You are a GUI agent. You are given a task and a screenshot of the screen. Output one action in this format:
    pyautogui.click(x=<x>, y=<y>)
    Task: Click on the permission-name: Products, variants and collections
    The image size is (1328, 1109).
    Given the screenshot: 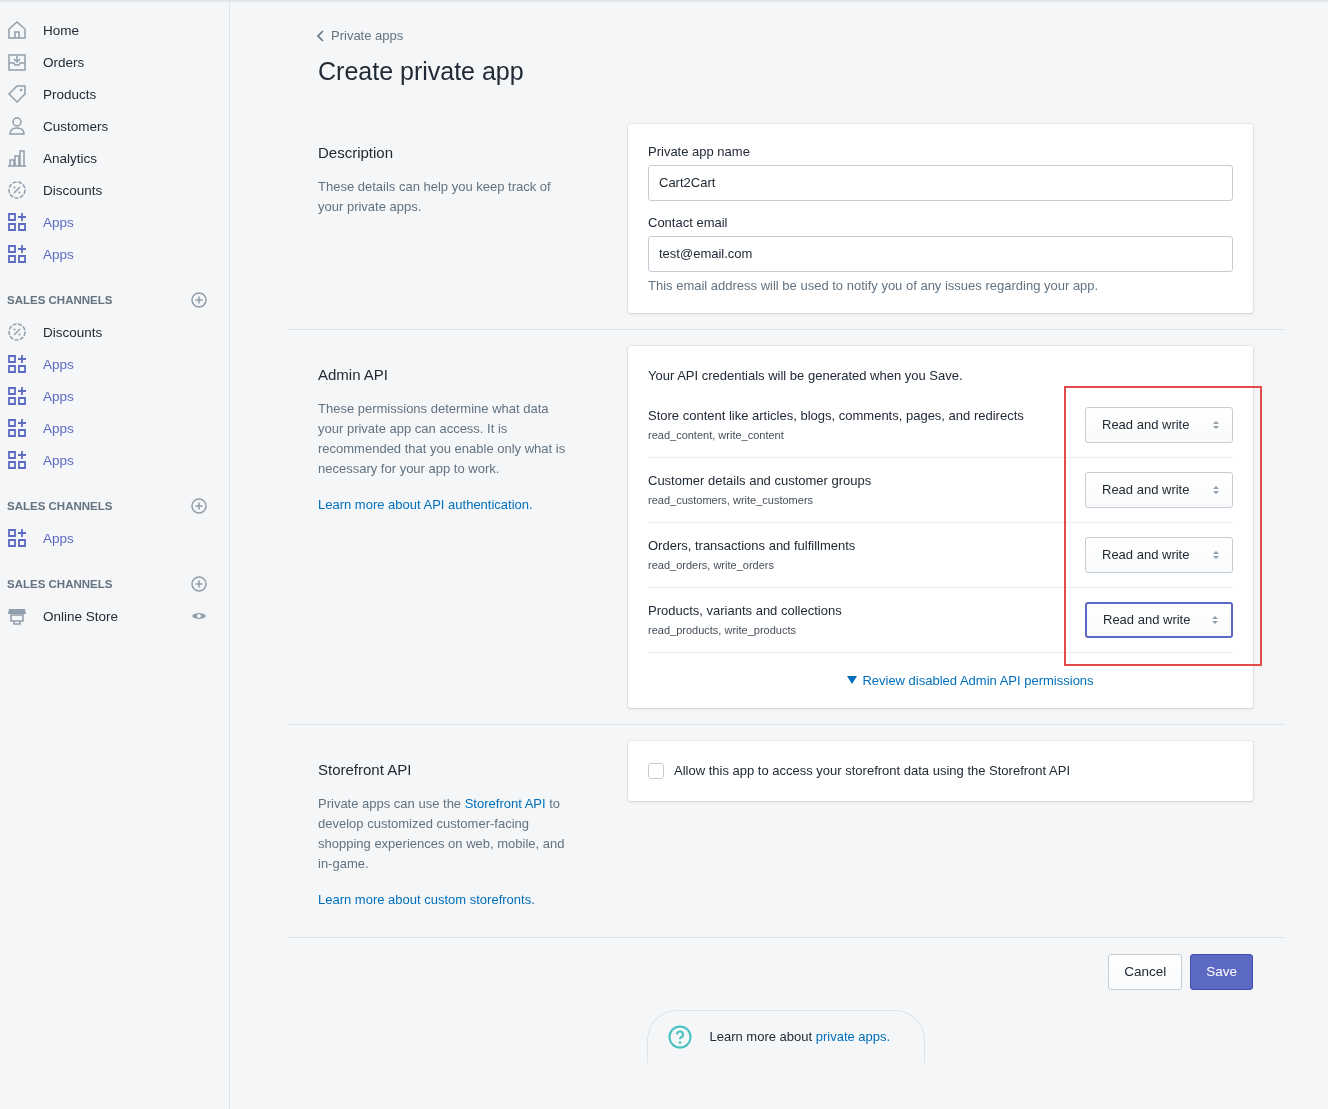 What is the action you would take?
    pyautogui.click(x=745, y=610)
    